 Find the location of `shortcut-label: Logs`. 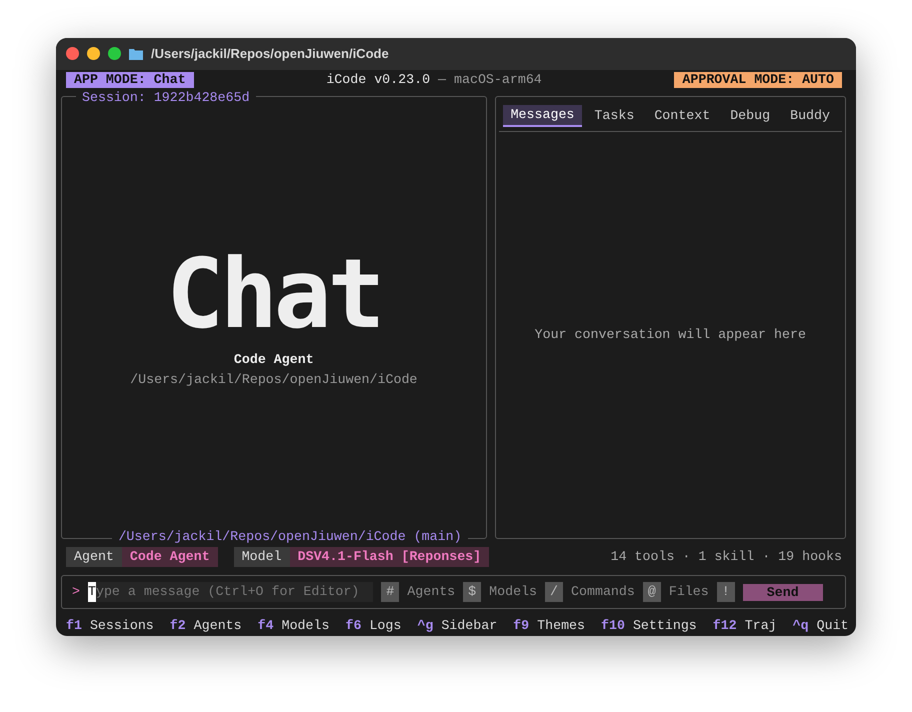

shortcut-label: Logs is located at coordinates (385, 626).